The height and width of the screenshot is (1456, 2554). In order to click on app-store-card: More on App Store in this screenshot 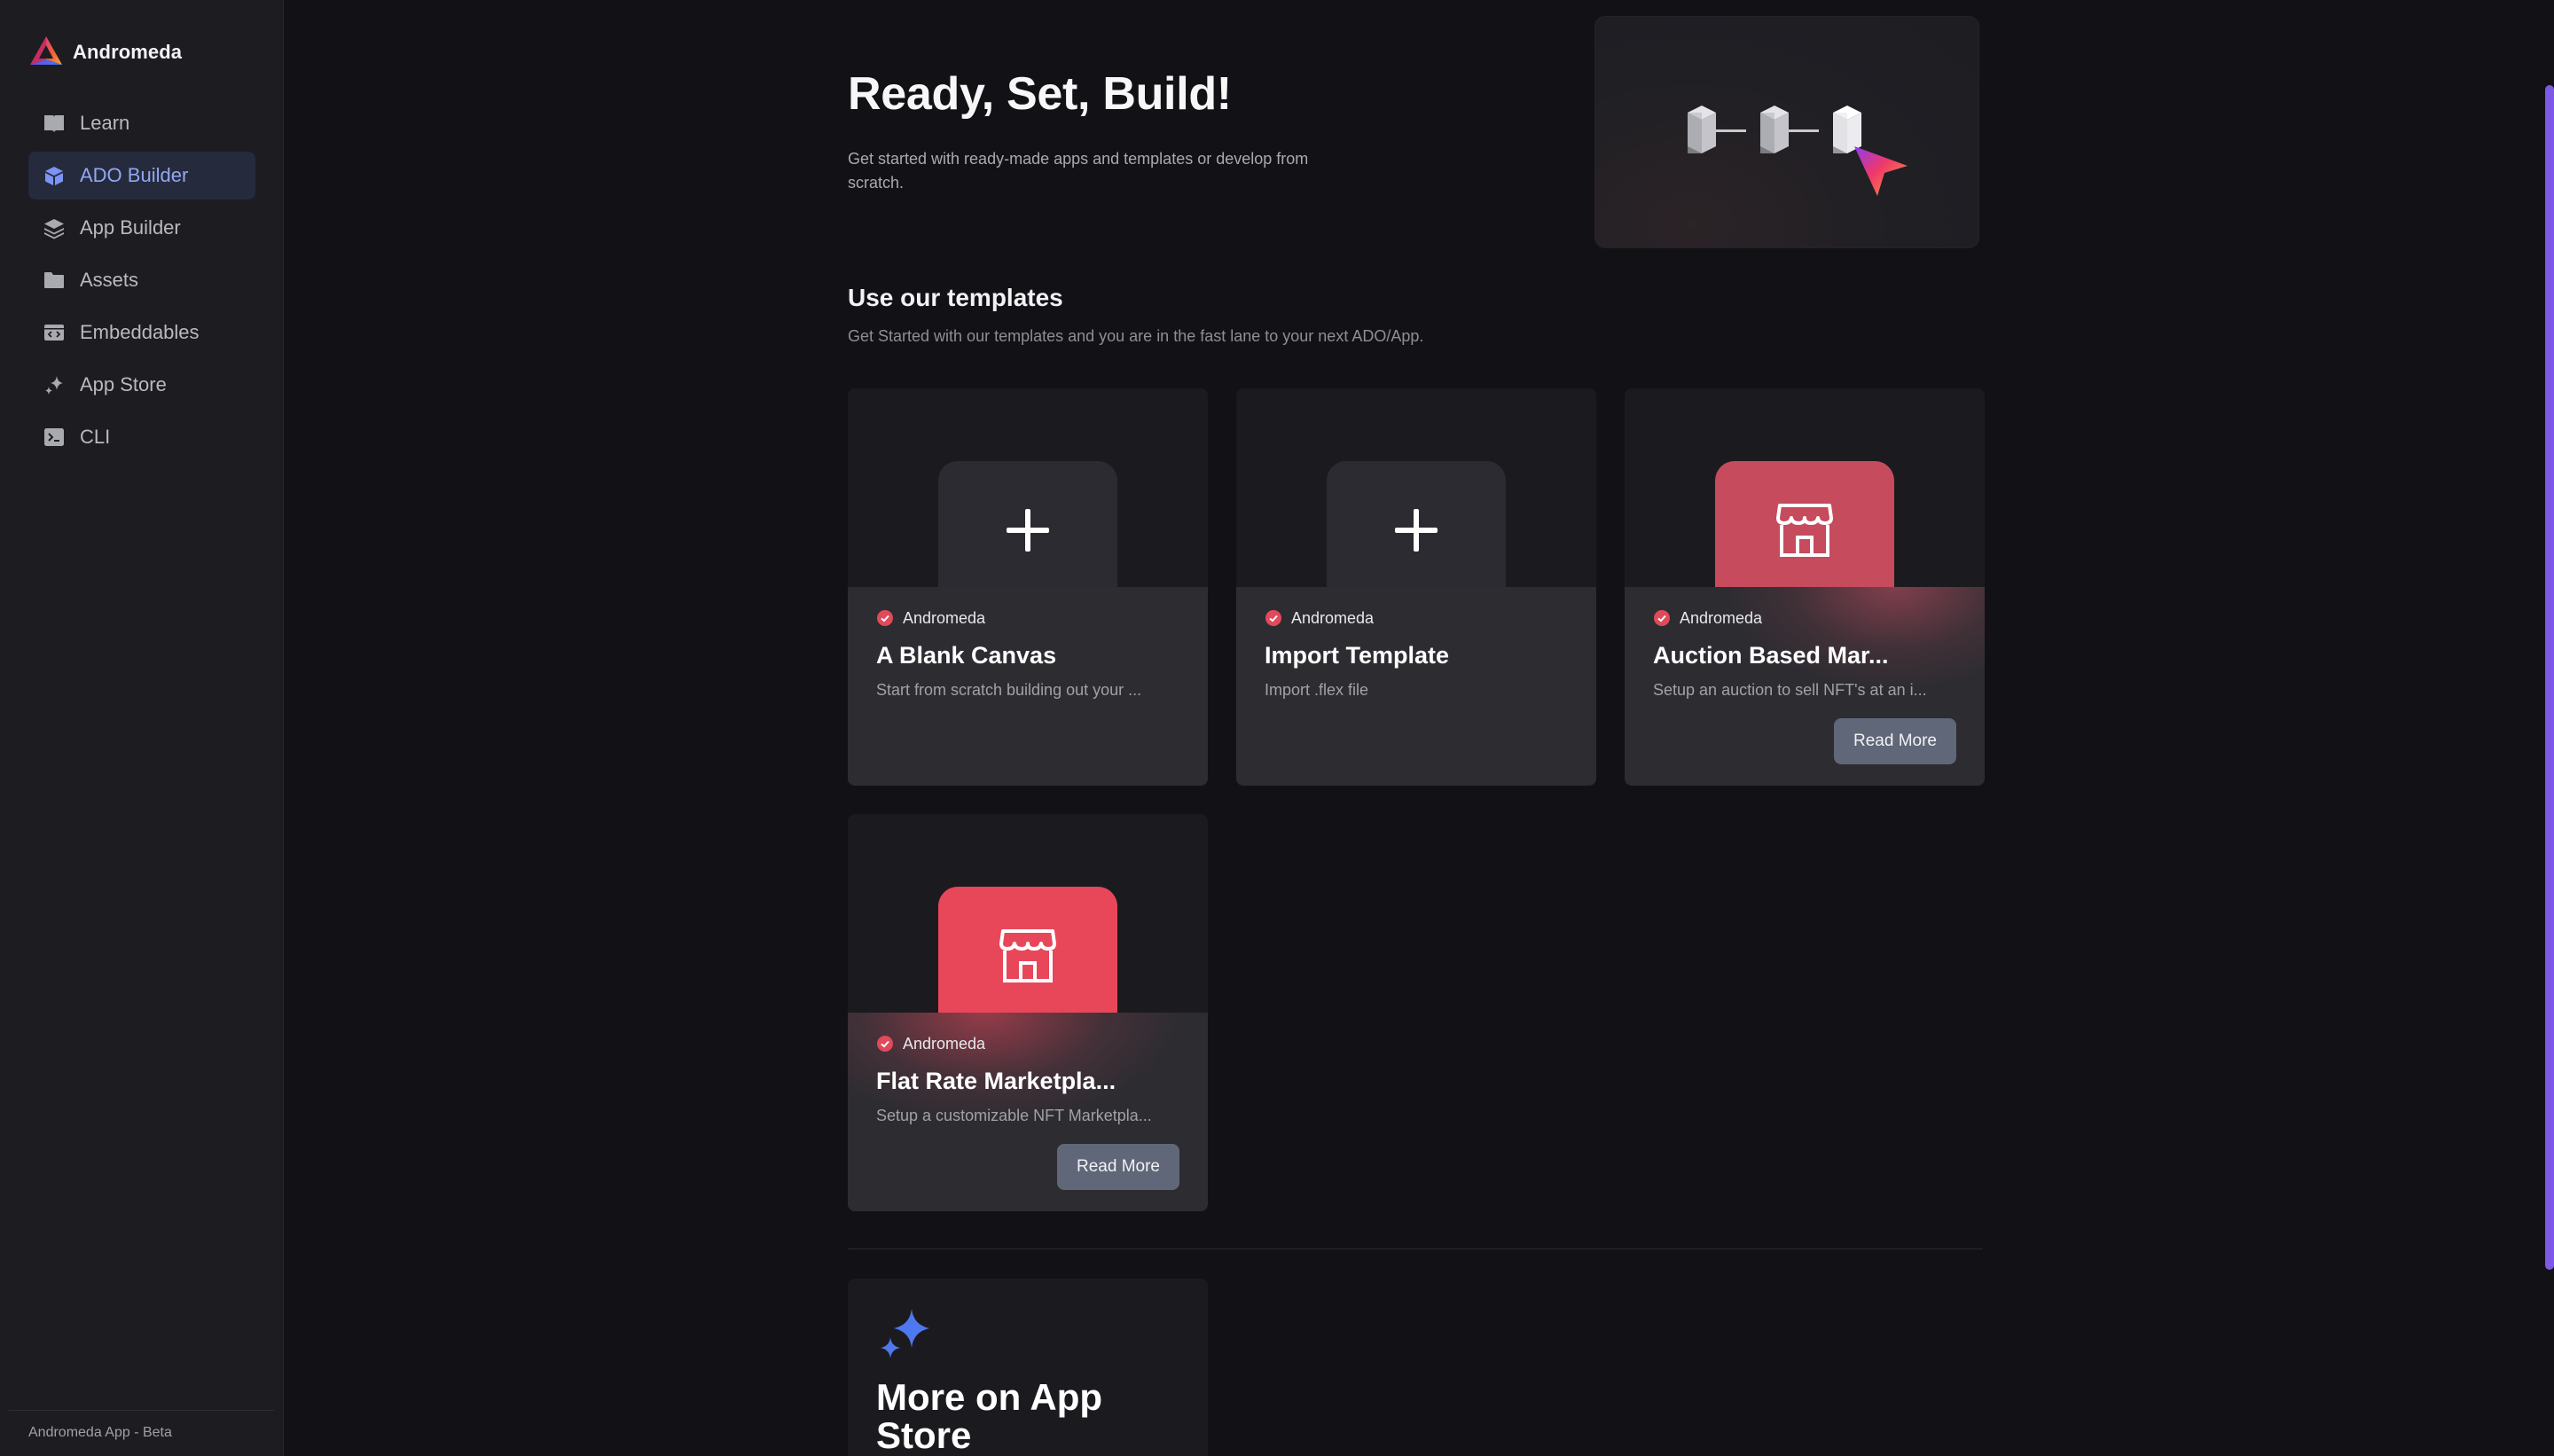, I will do `click(1028, 1367)`.